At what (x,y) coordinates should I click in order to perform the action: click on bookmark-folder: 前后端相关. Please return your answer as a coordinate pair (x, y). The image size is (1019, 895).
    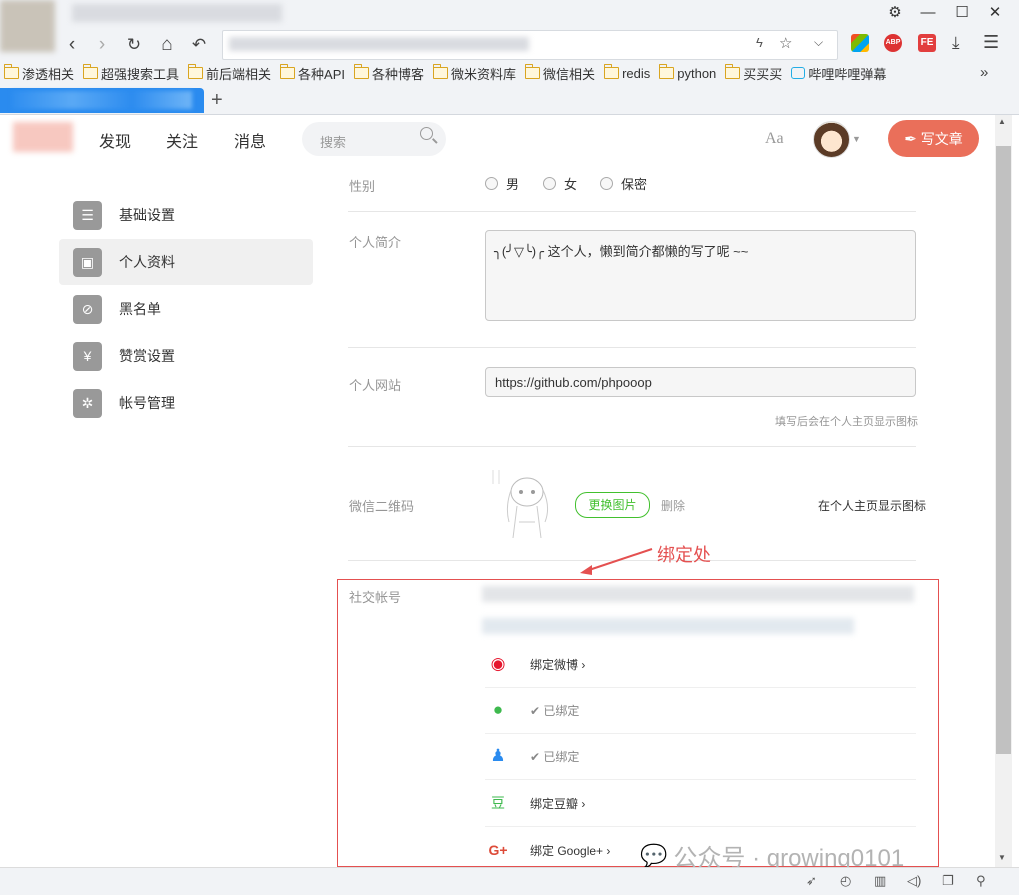
    Looking at the image, I should click on (230, 73).